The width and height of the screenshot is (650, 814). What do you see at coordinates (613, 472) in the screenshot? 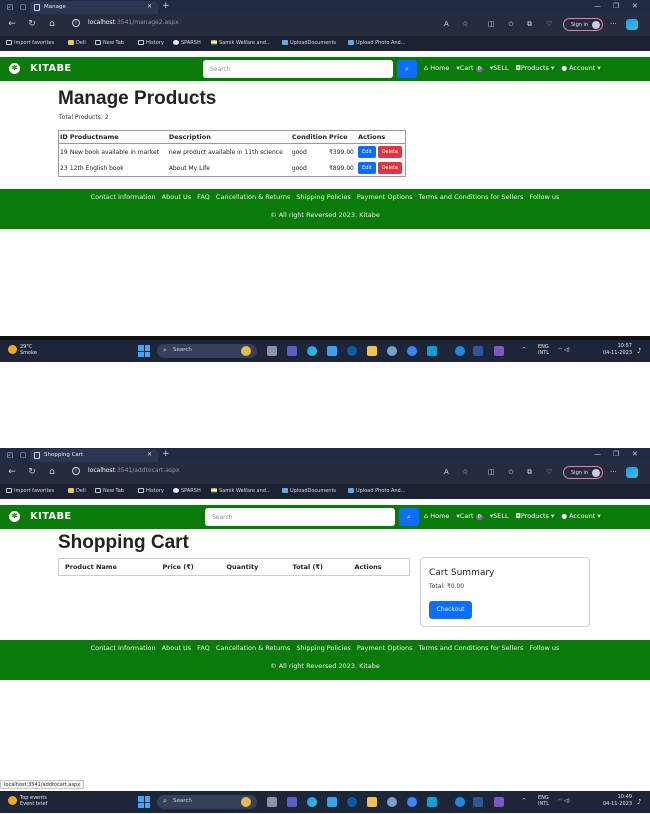
I see `more-icon: ···` at bounding box center [613, 472].